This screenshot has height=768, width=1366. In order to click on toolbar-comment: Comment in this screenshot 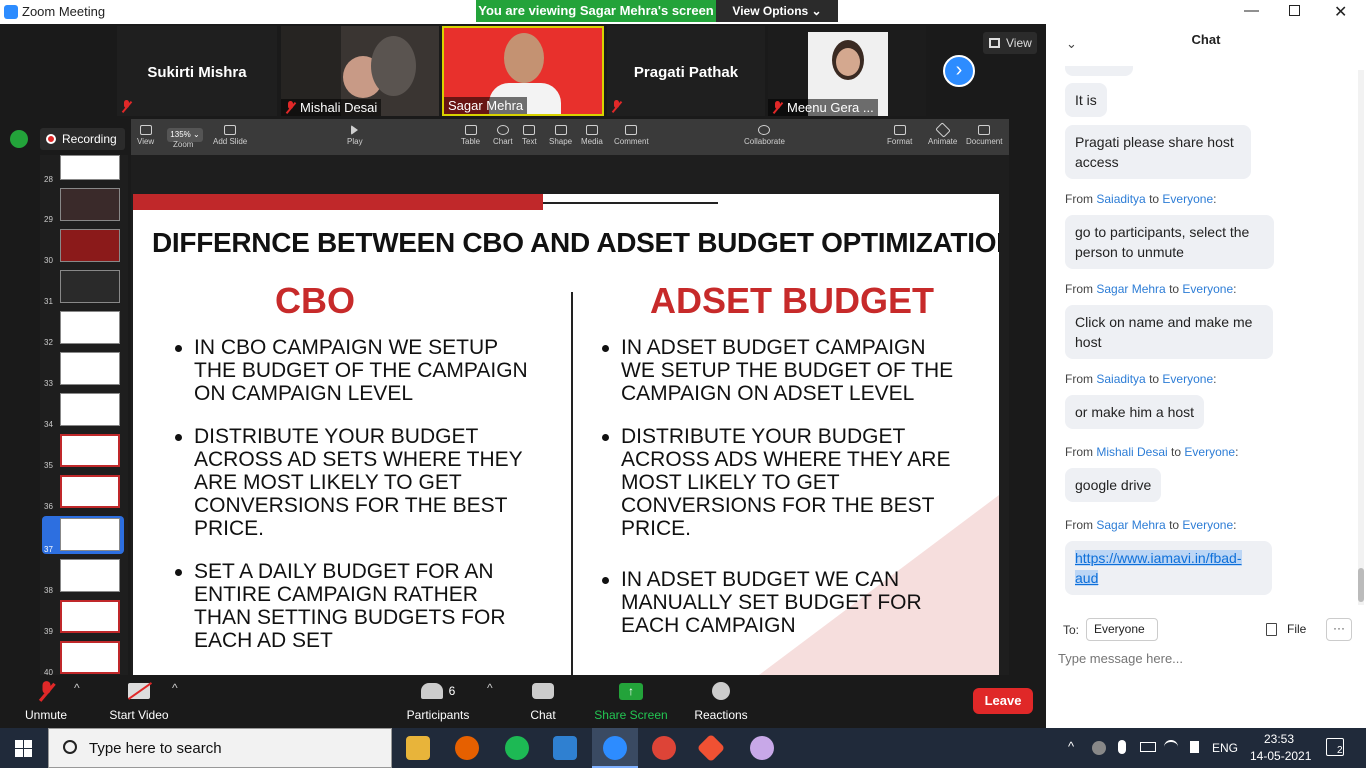, I will do `click(631, 134)`.